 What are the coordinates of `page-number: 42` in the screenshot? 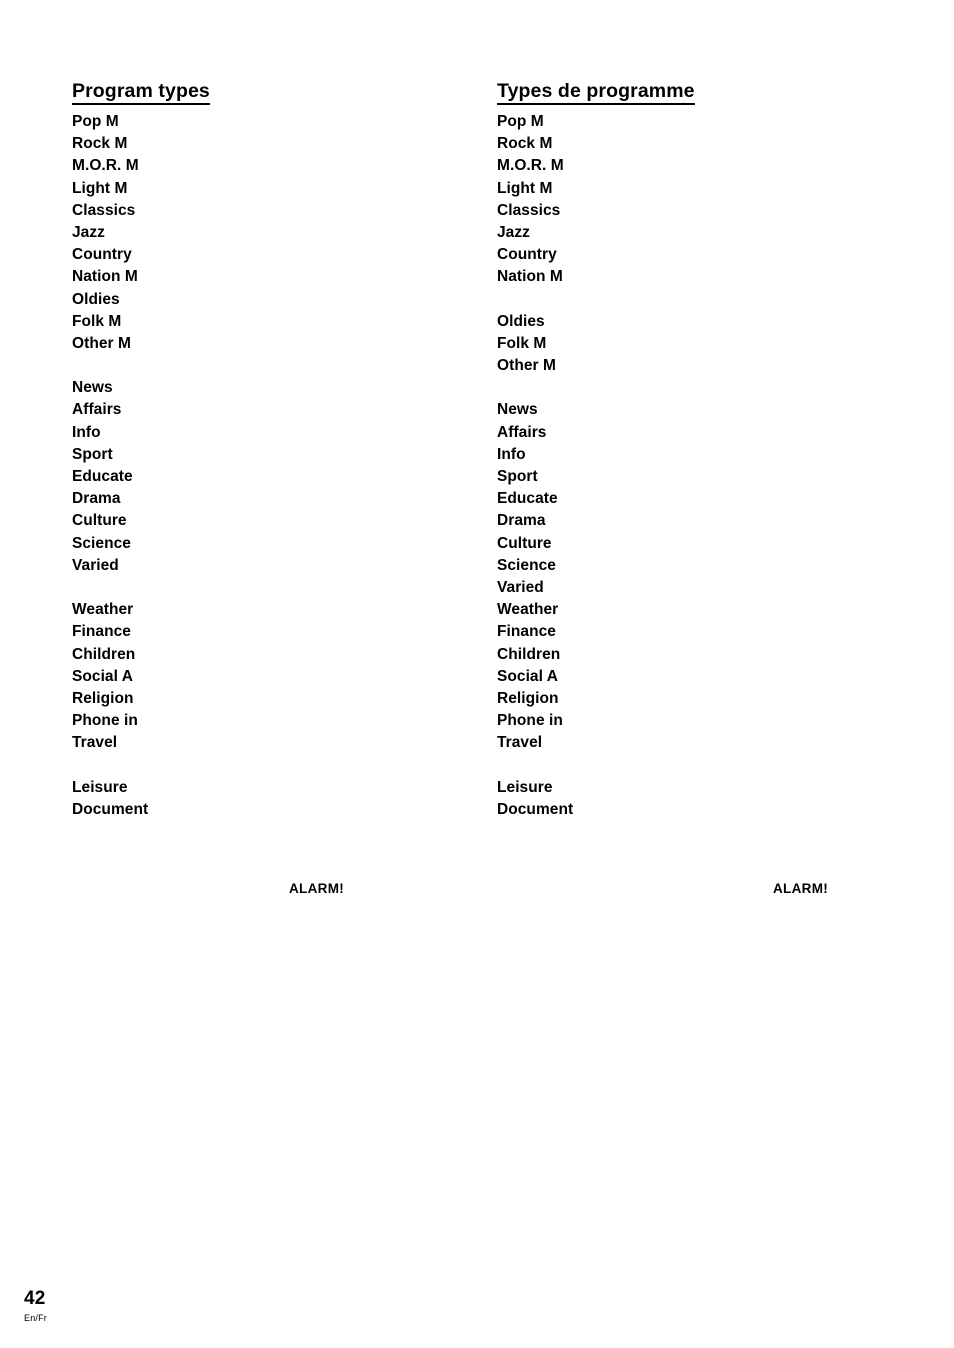 It's located at (35, 1298).